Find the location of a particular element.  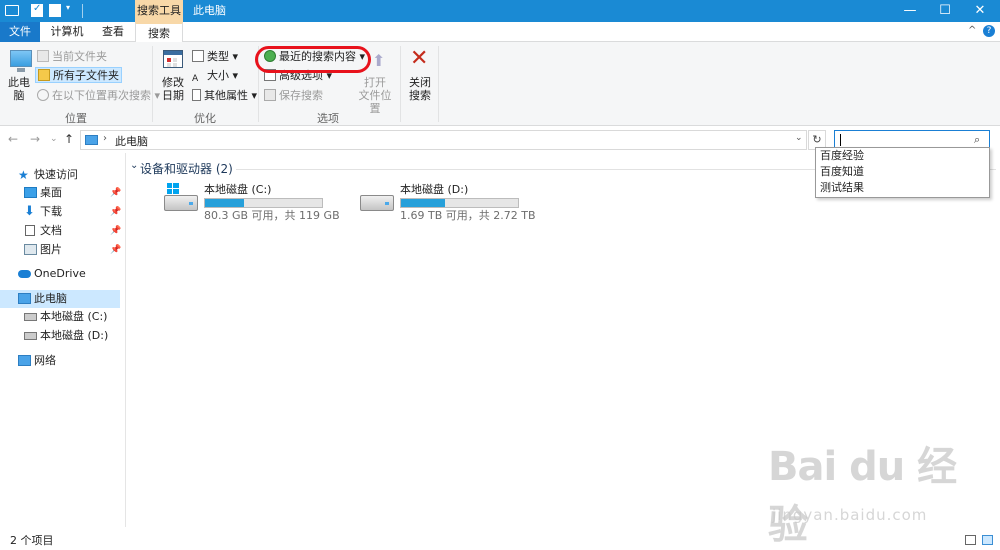

sidebar-item-quick-access: ★ 快速访问 is located at coordinates (60, 175).